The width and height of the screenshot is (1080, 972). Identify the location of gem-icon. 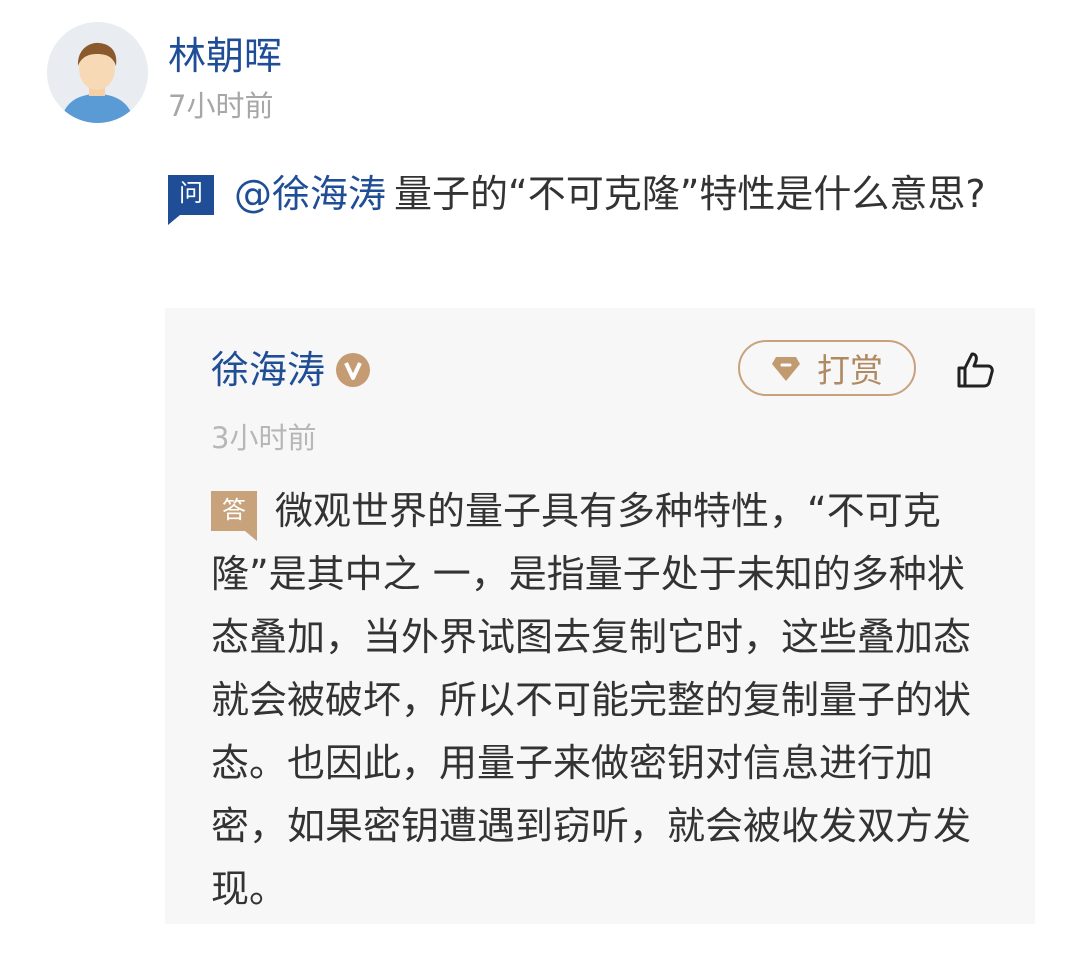
(786, 369).